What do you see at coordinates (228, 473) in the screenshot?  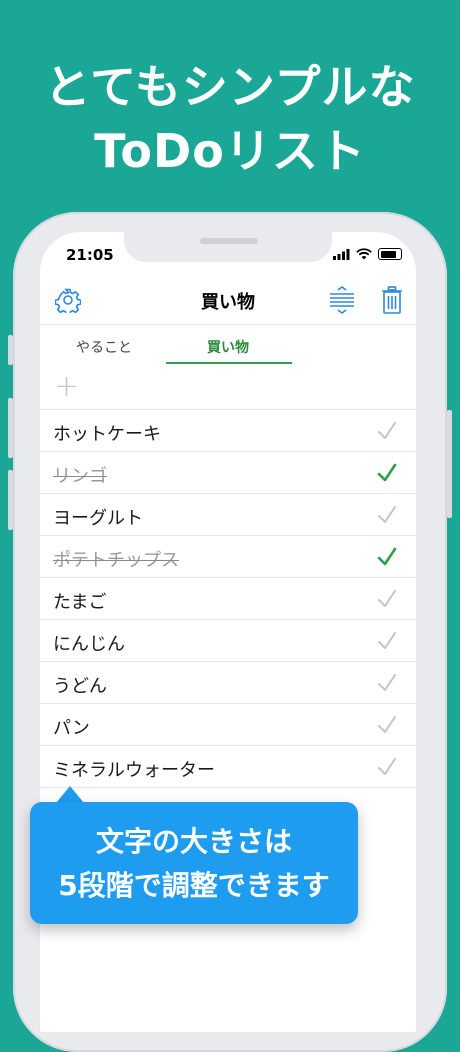 I see `list-item: リンゴ` at bounding box center [228, 473].